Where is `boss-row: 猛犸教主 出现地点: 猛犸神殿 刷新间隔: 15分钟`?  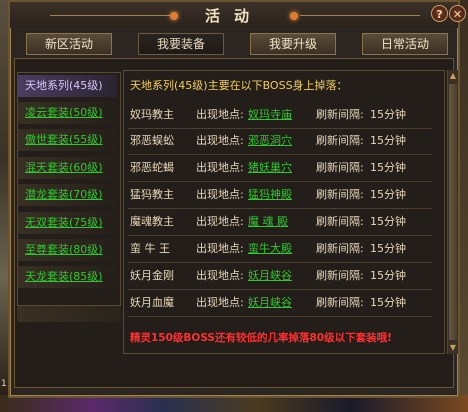 boss-row: 猛犸教主 出现地点: 猛犸神殿 刷新间隔: 15分钟 is located at coordinates (279, 195).